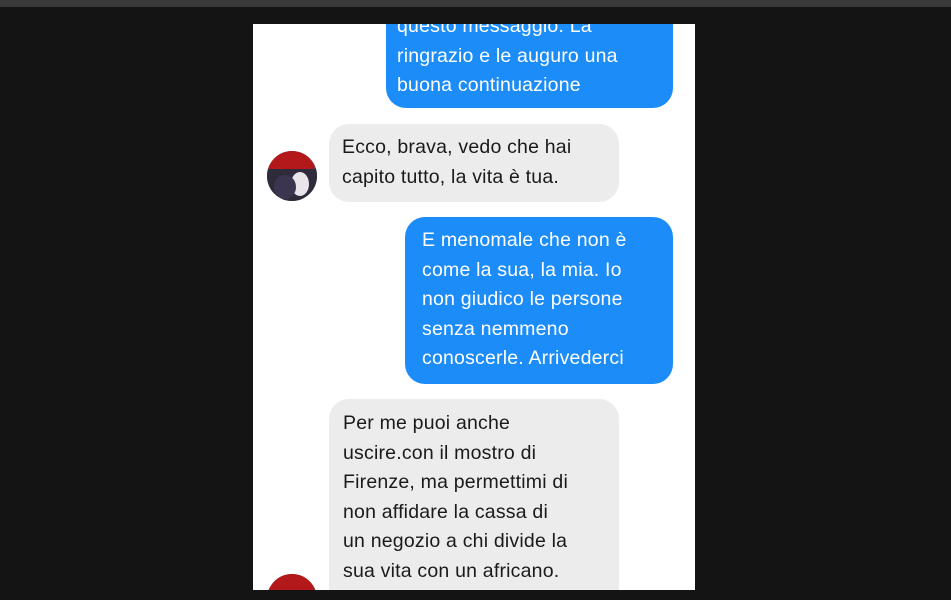 Image resolution: width=951 pixels, height=600 pixels. Describe the element at coordinates (475, 3) in the screenshot. I see `window-top-bar` at that location.